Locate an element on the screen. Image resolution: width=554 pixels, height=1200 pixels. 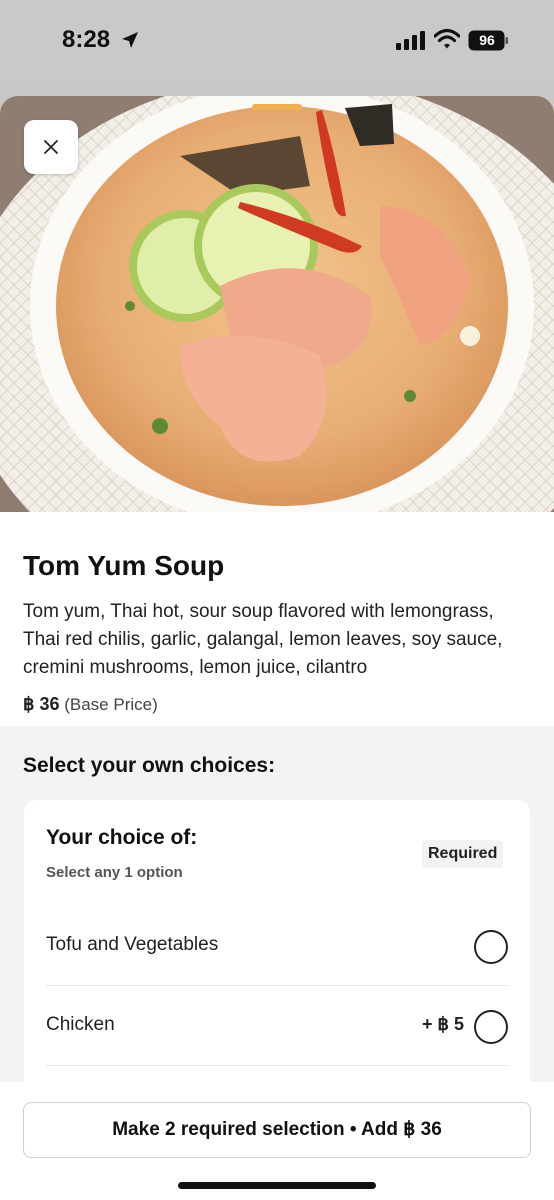
footer-bar: Make 2 required selection • Add ฿ 36 is located at coordinates (277, 1141).